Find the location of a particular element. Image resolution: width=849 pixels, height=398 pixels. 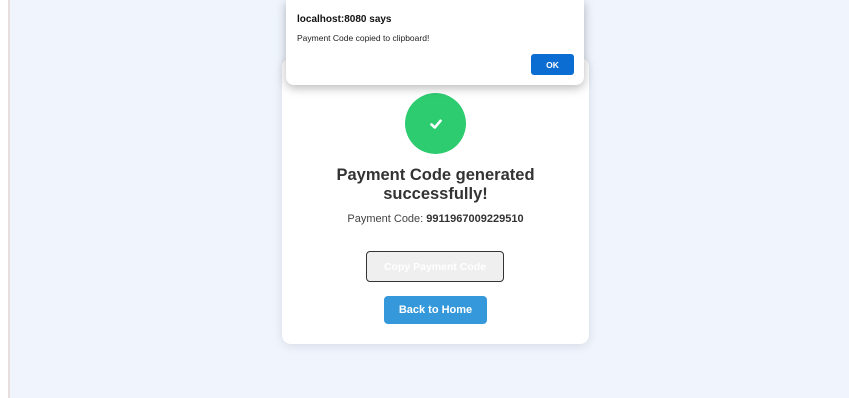

success-badge is located at coordinates (435, 123).